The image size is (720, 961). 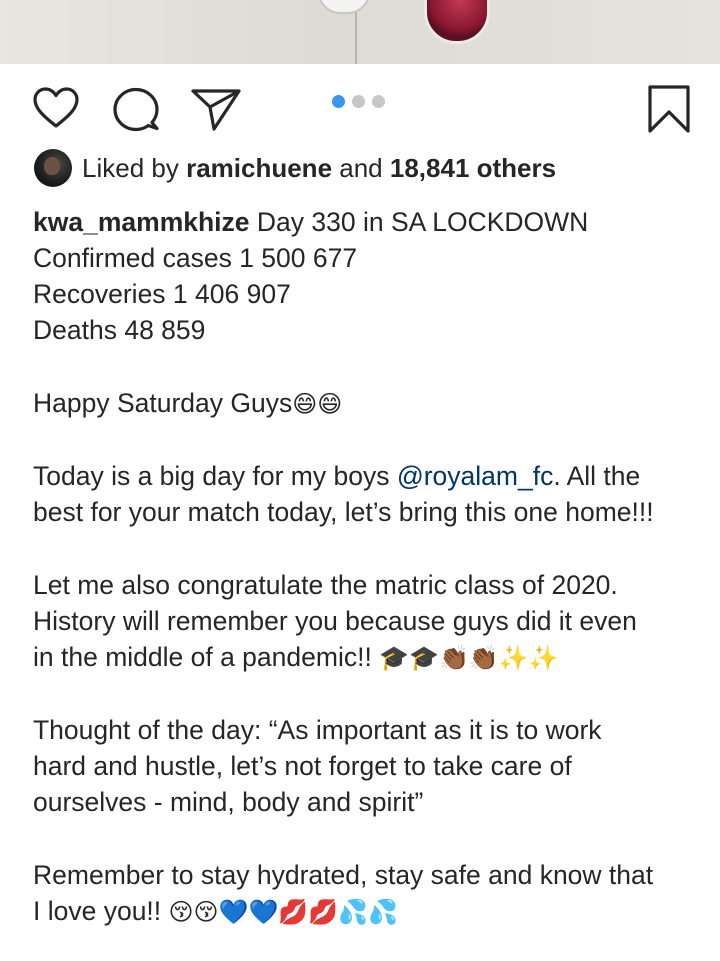 What do you see at coordinates (136, 109) in the screenshot?
I see `comment-icon` at bounding box center [136, 109].